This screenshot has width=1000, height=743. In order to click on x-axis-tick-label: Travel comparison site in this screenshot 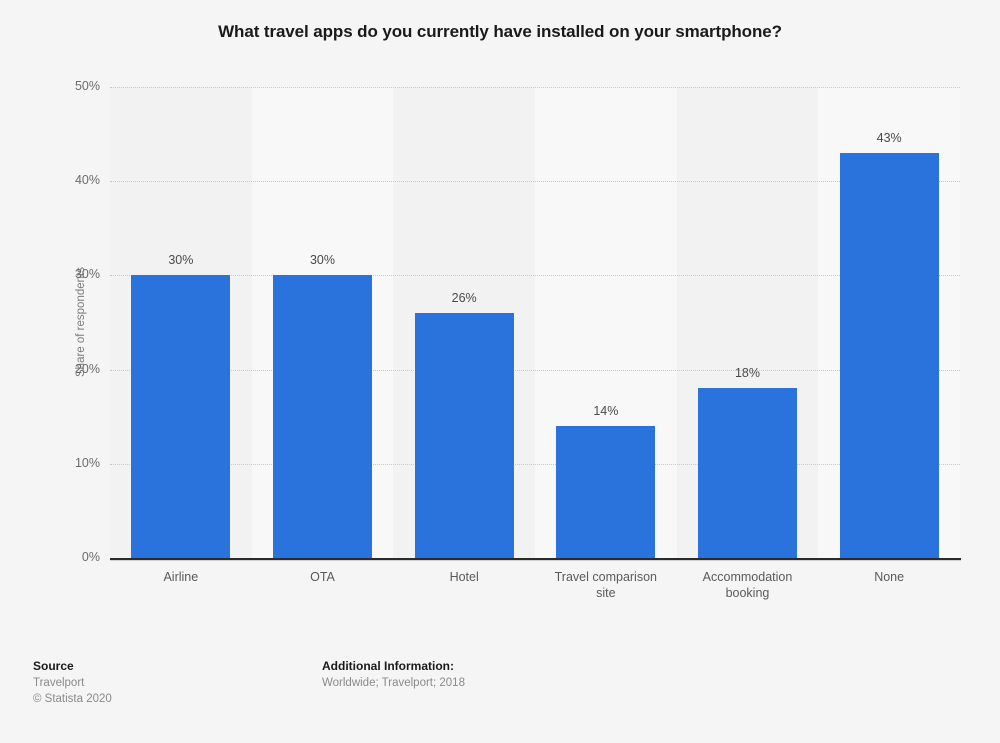, I will do `click(606, 585)`.